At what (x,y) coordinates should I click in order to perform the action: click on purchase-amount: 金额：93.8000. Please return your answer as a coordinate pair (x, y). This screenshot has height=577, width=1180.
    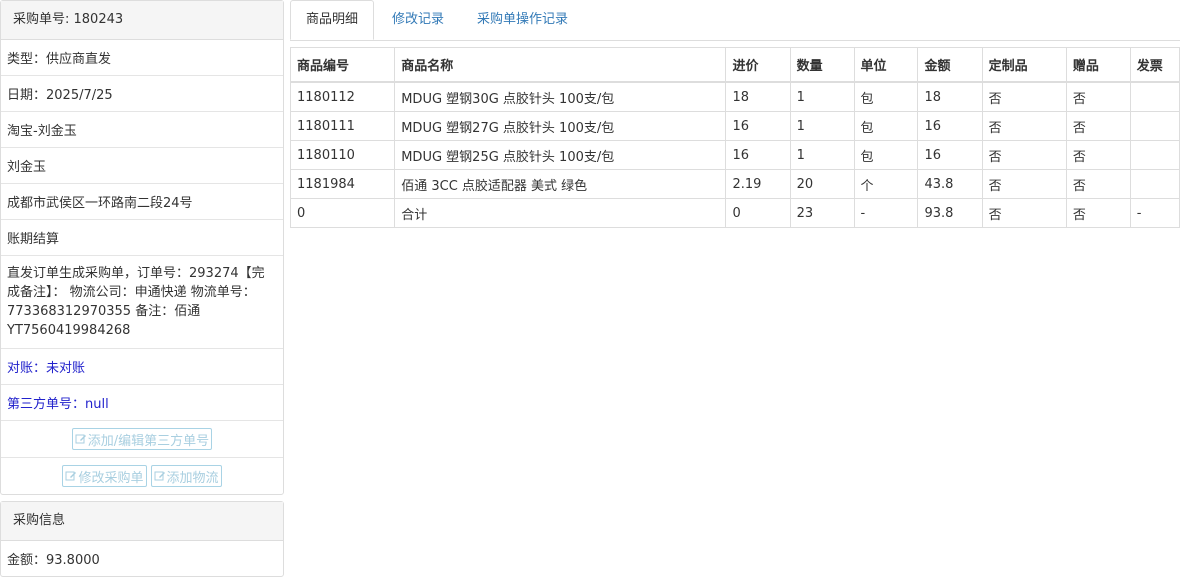
    Looking at the image, I should click on (53, 560).